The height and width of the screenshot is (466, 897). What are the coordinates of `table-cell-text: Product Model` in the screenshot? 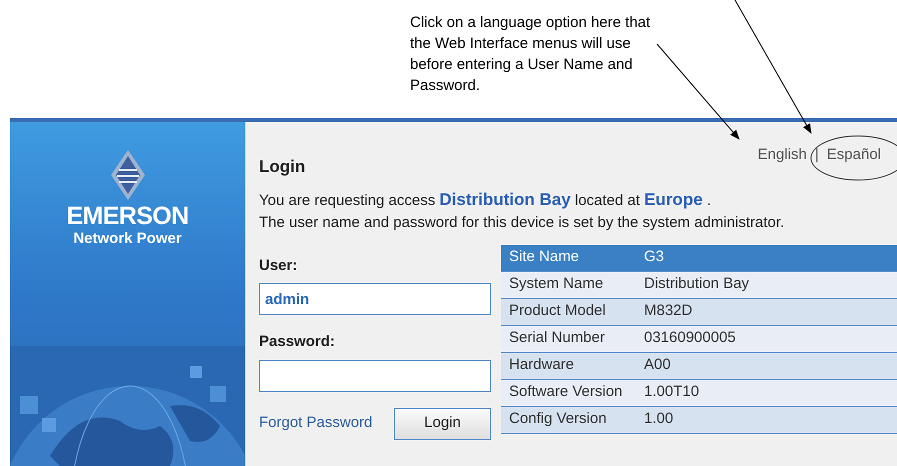 It's located at (558, 311).